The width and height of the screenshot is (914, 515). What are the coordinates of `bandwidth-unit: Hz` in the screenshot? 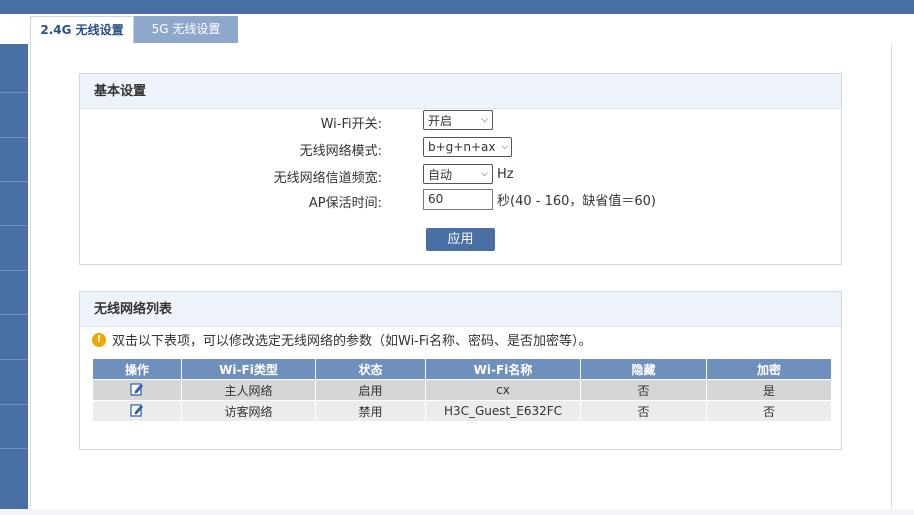 It's located at (505, 174).